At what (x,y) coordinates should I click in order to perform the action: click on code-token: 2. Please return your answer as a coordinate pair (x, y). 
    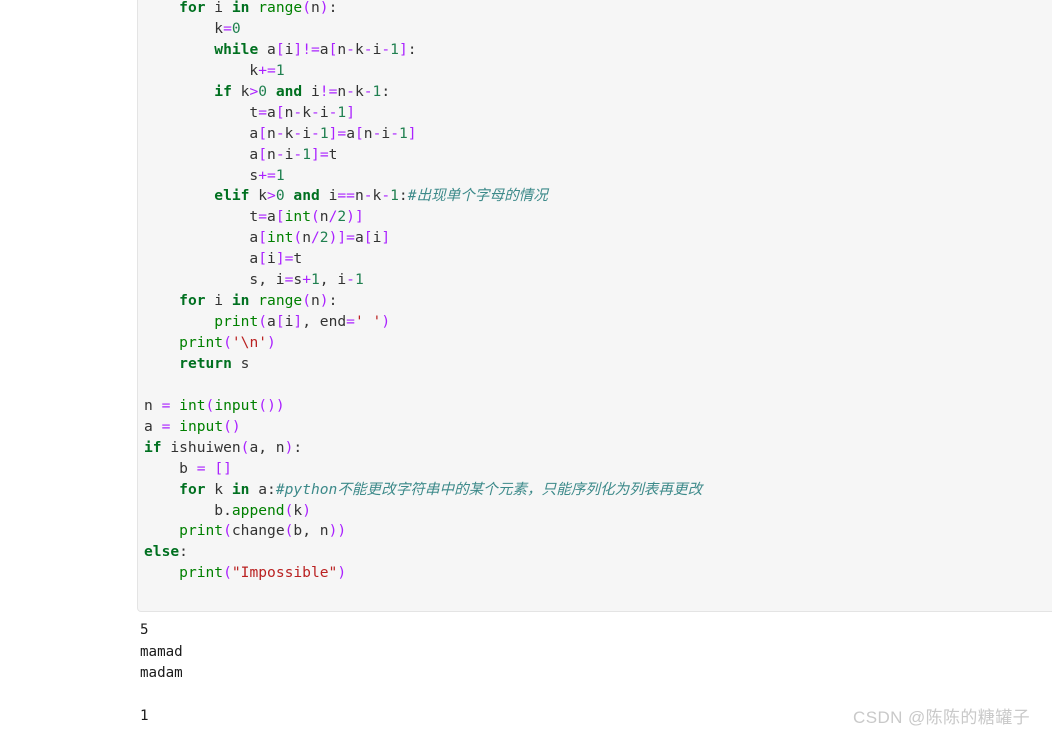
    Looking at the image, I should click on (342, 217).